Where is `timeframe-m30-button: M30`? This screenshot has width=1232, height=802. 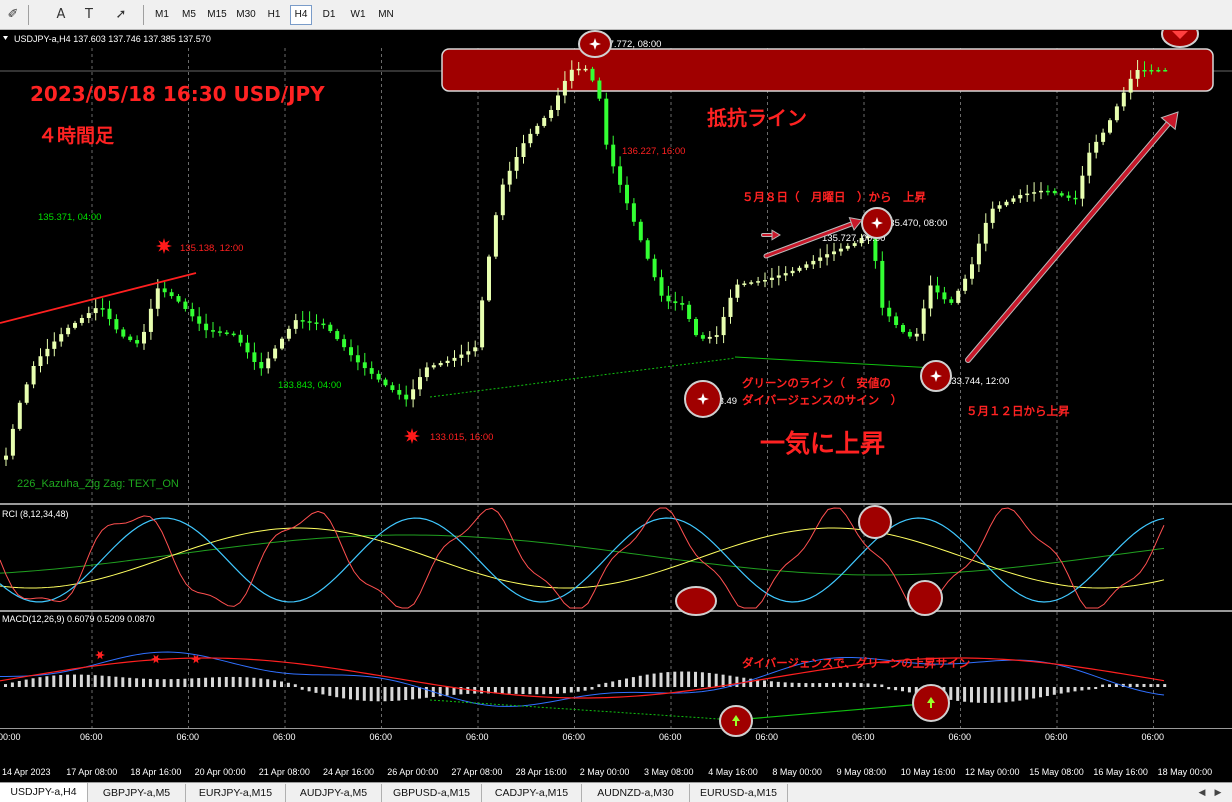 timeframe-m30-button: M30 is located at coordinates (246, 15).